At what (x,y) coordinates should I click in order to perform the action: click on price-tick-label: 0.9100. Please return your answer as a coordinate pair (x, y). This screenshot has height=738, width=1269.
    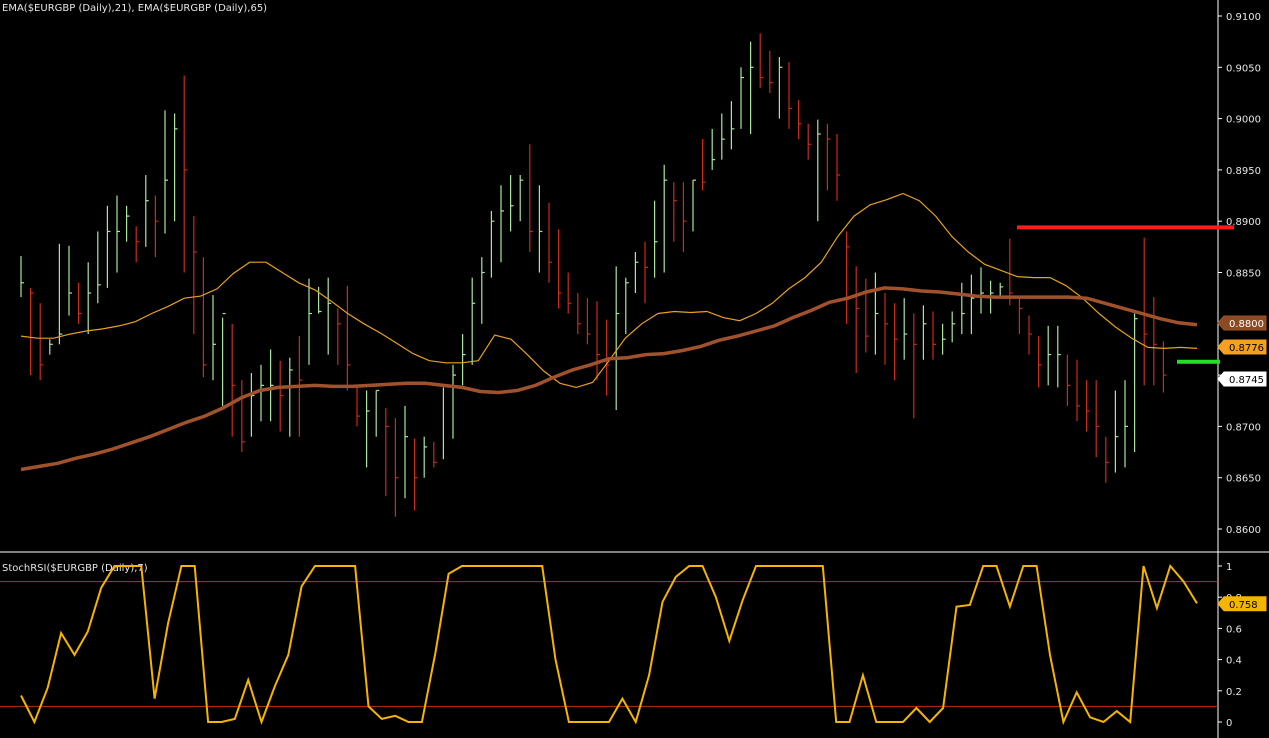
    Looking at the image, I should click on (1243, 17).